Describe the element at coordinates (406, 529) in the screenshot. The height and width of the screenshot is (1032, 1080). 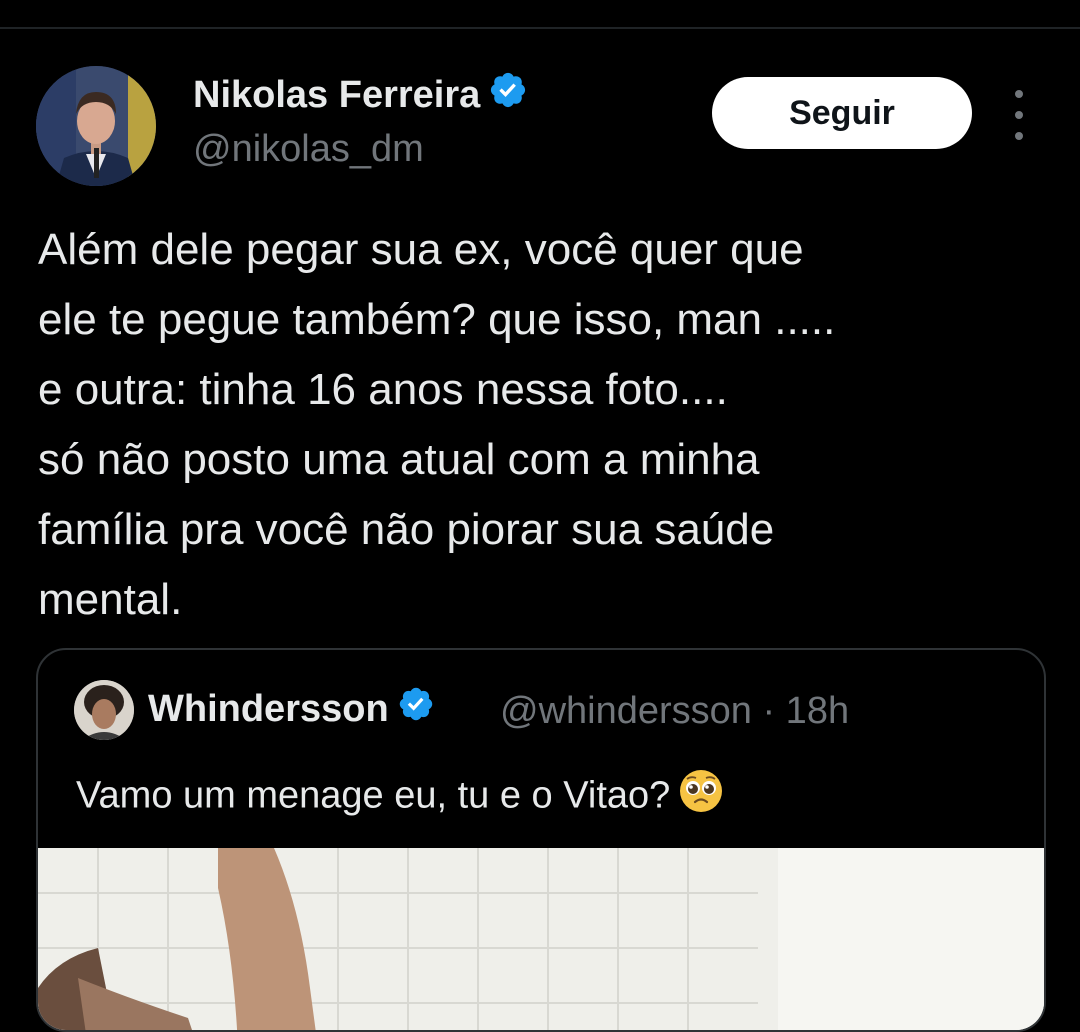
I see `tweet-text-line: família pra você não piorar sua saúde` at that location.